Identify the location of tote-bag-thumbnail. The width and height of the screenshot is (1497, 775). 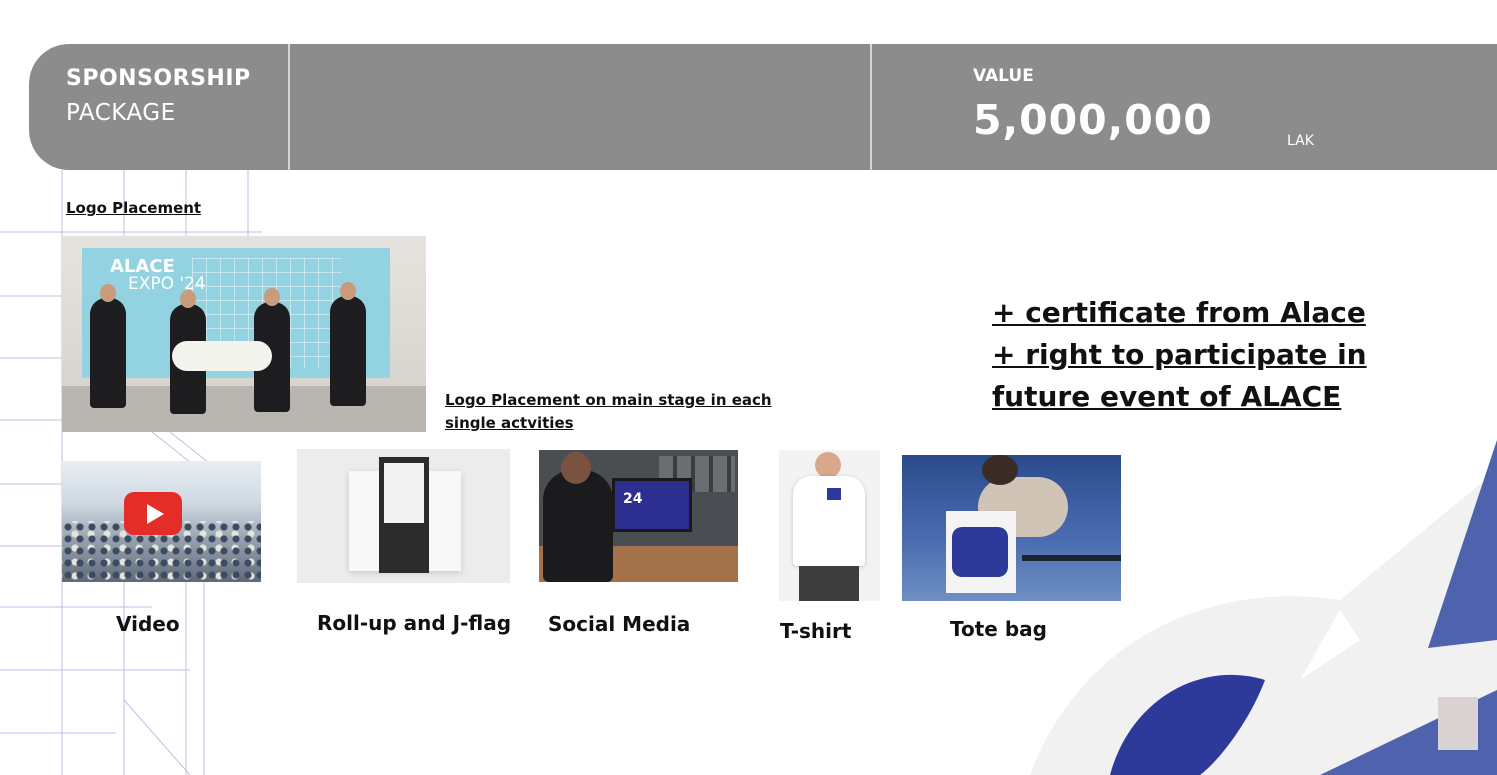
(1011, 528).